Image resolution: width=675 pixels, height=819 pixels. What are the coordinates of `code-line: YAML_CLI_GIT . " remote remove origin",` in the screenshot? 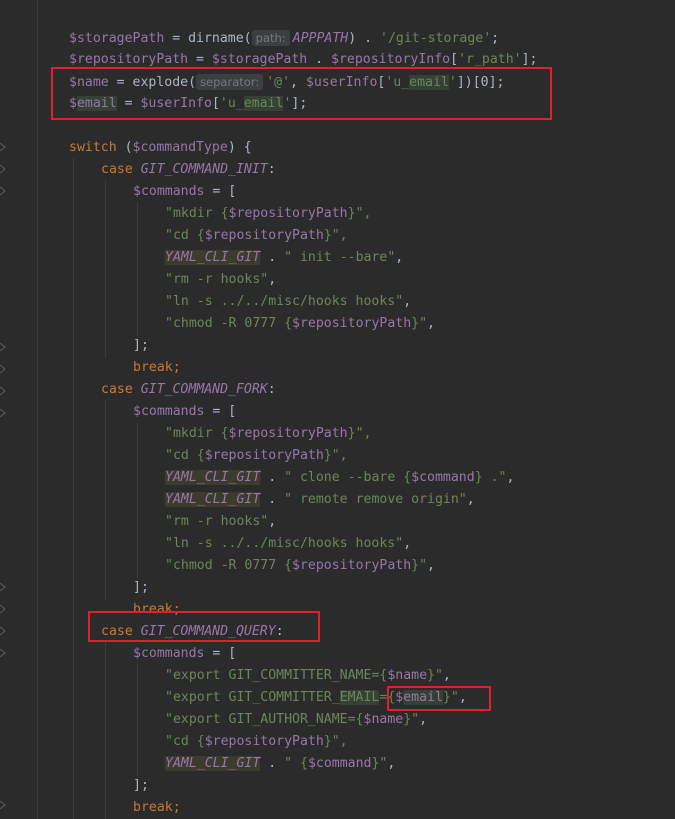 It's located at (320, 500).